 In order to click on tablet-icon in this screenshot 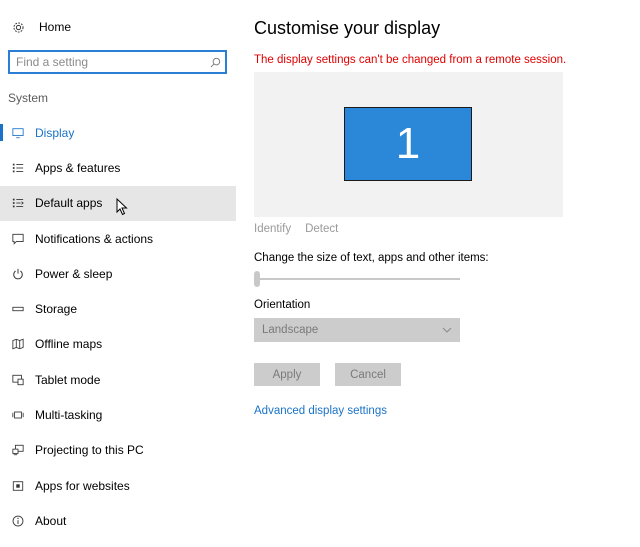, I will do `click(18, 380)`.